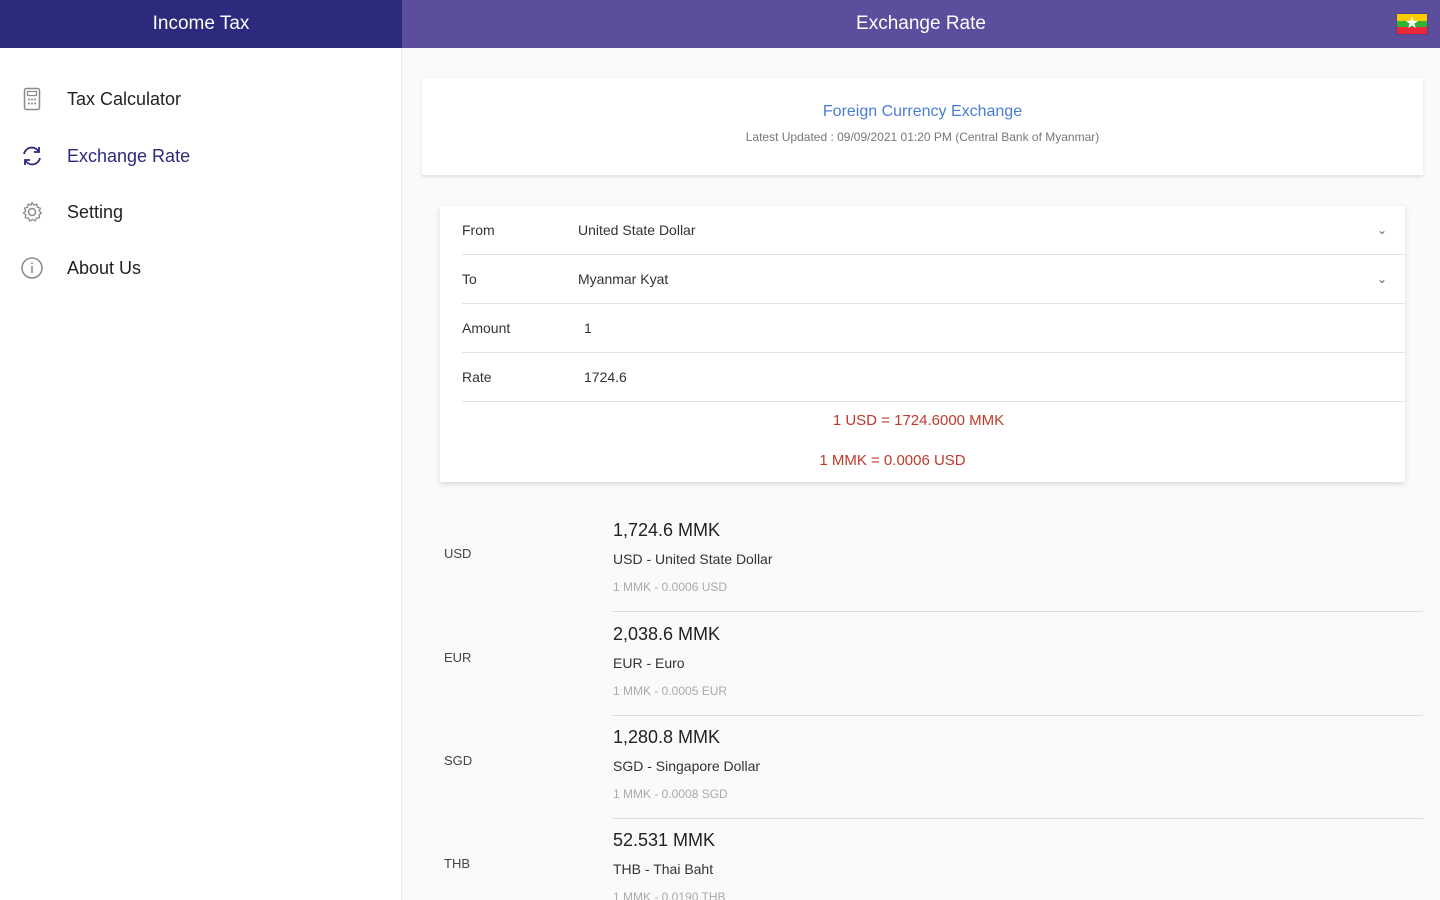 This screenshot has height=900, width=1440. I want to click on page-title: Exchange Rate, so click(921, 23).